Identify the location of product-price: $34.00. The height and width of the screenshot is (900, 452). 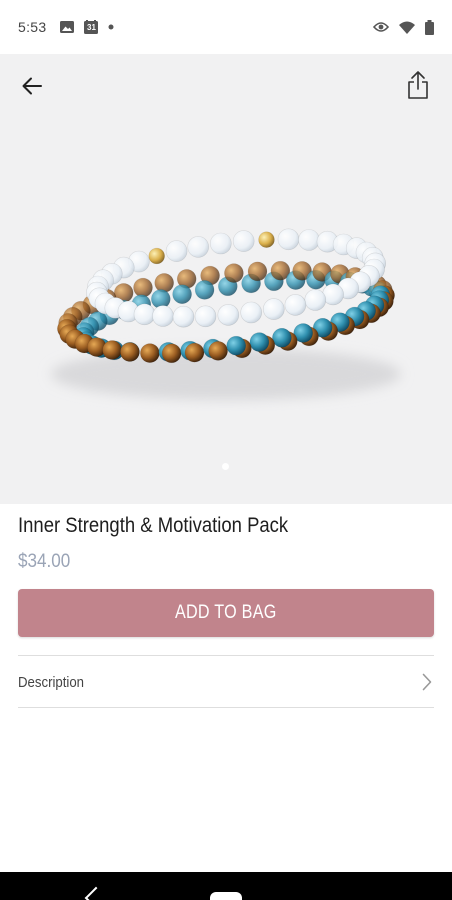
(44, 561).